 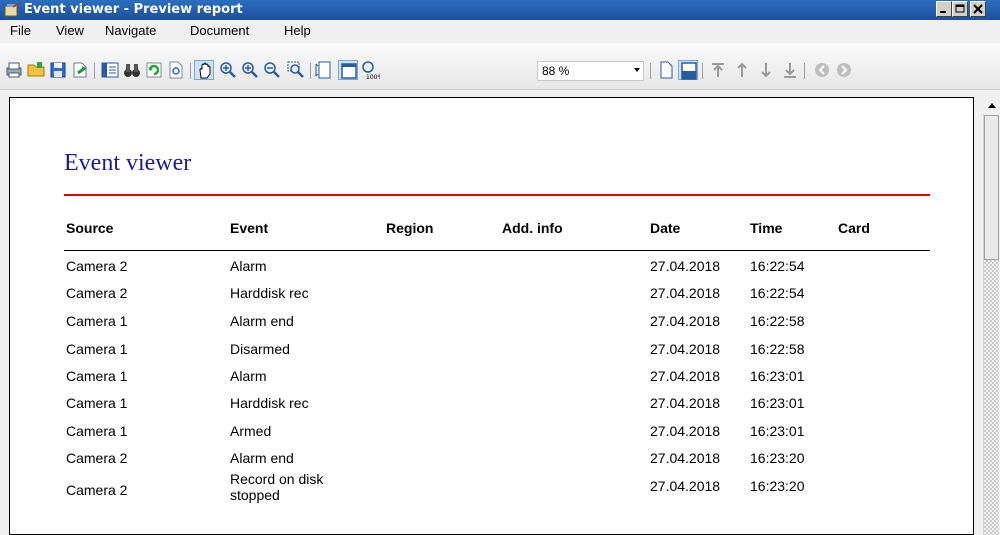 I want to click on column-header-card: Card, so click(x=854, y=228).